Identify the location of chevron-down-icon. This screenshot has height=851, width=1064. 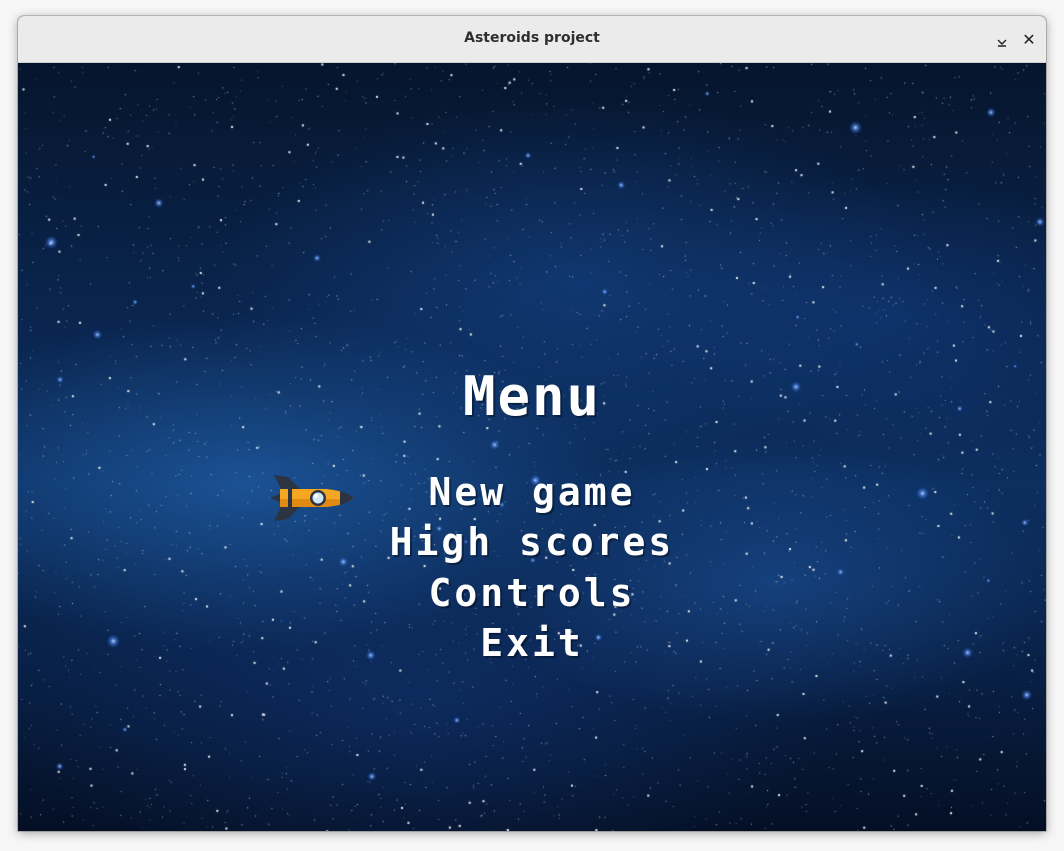
(1001, 38).